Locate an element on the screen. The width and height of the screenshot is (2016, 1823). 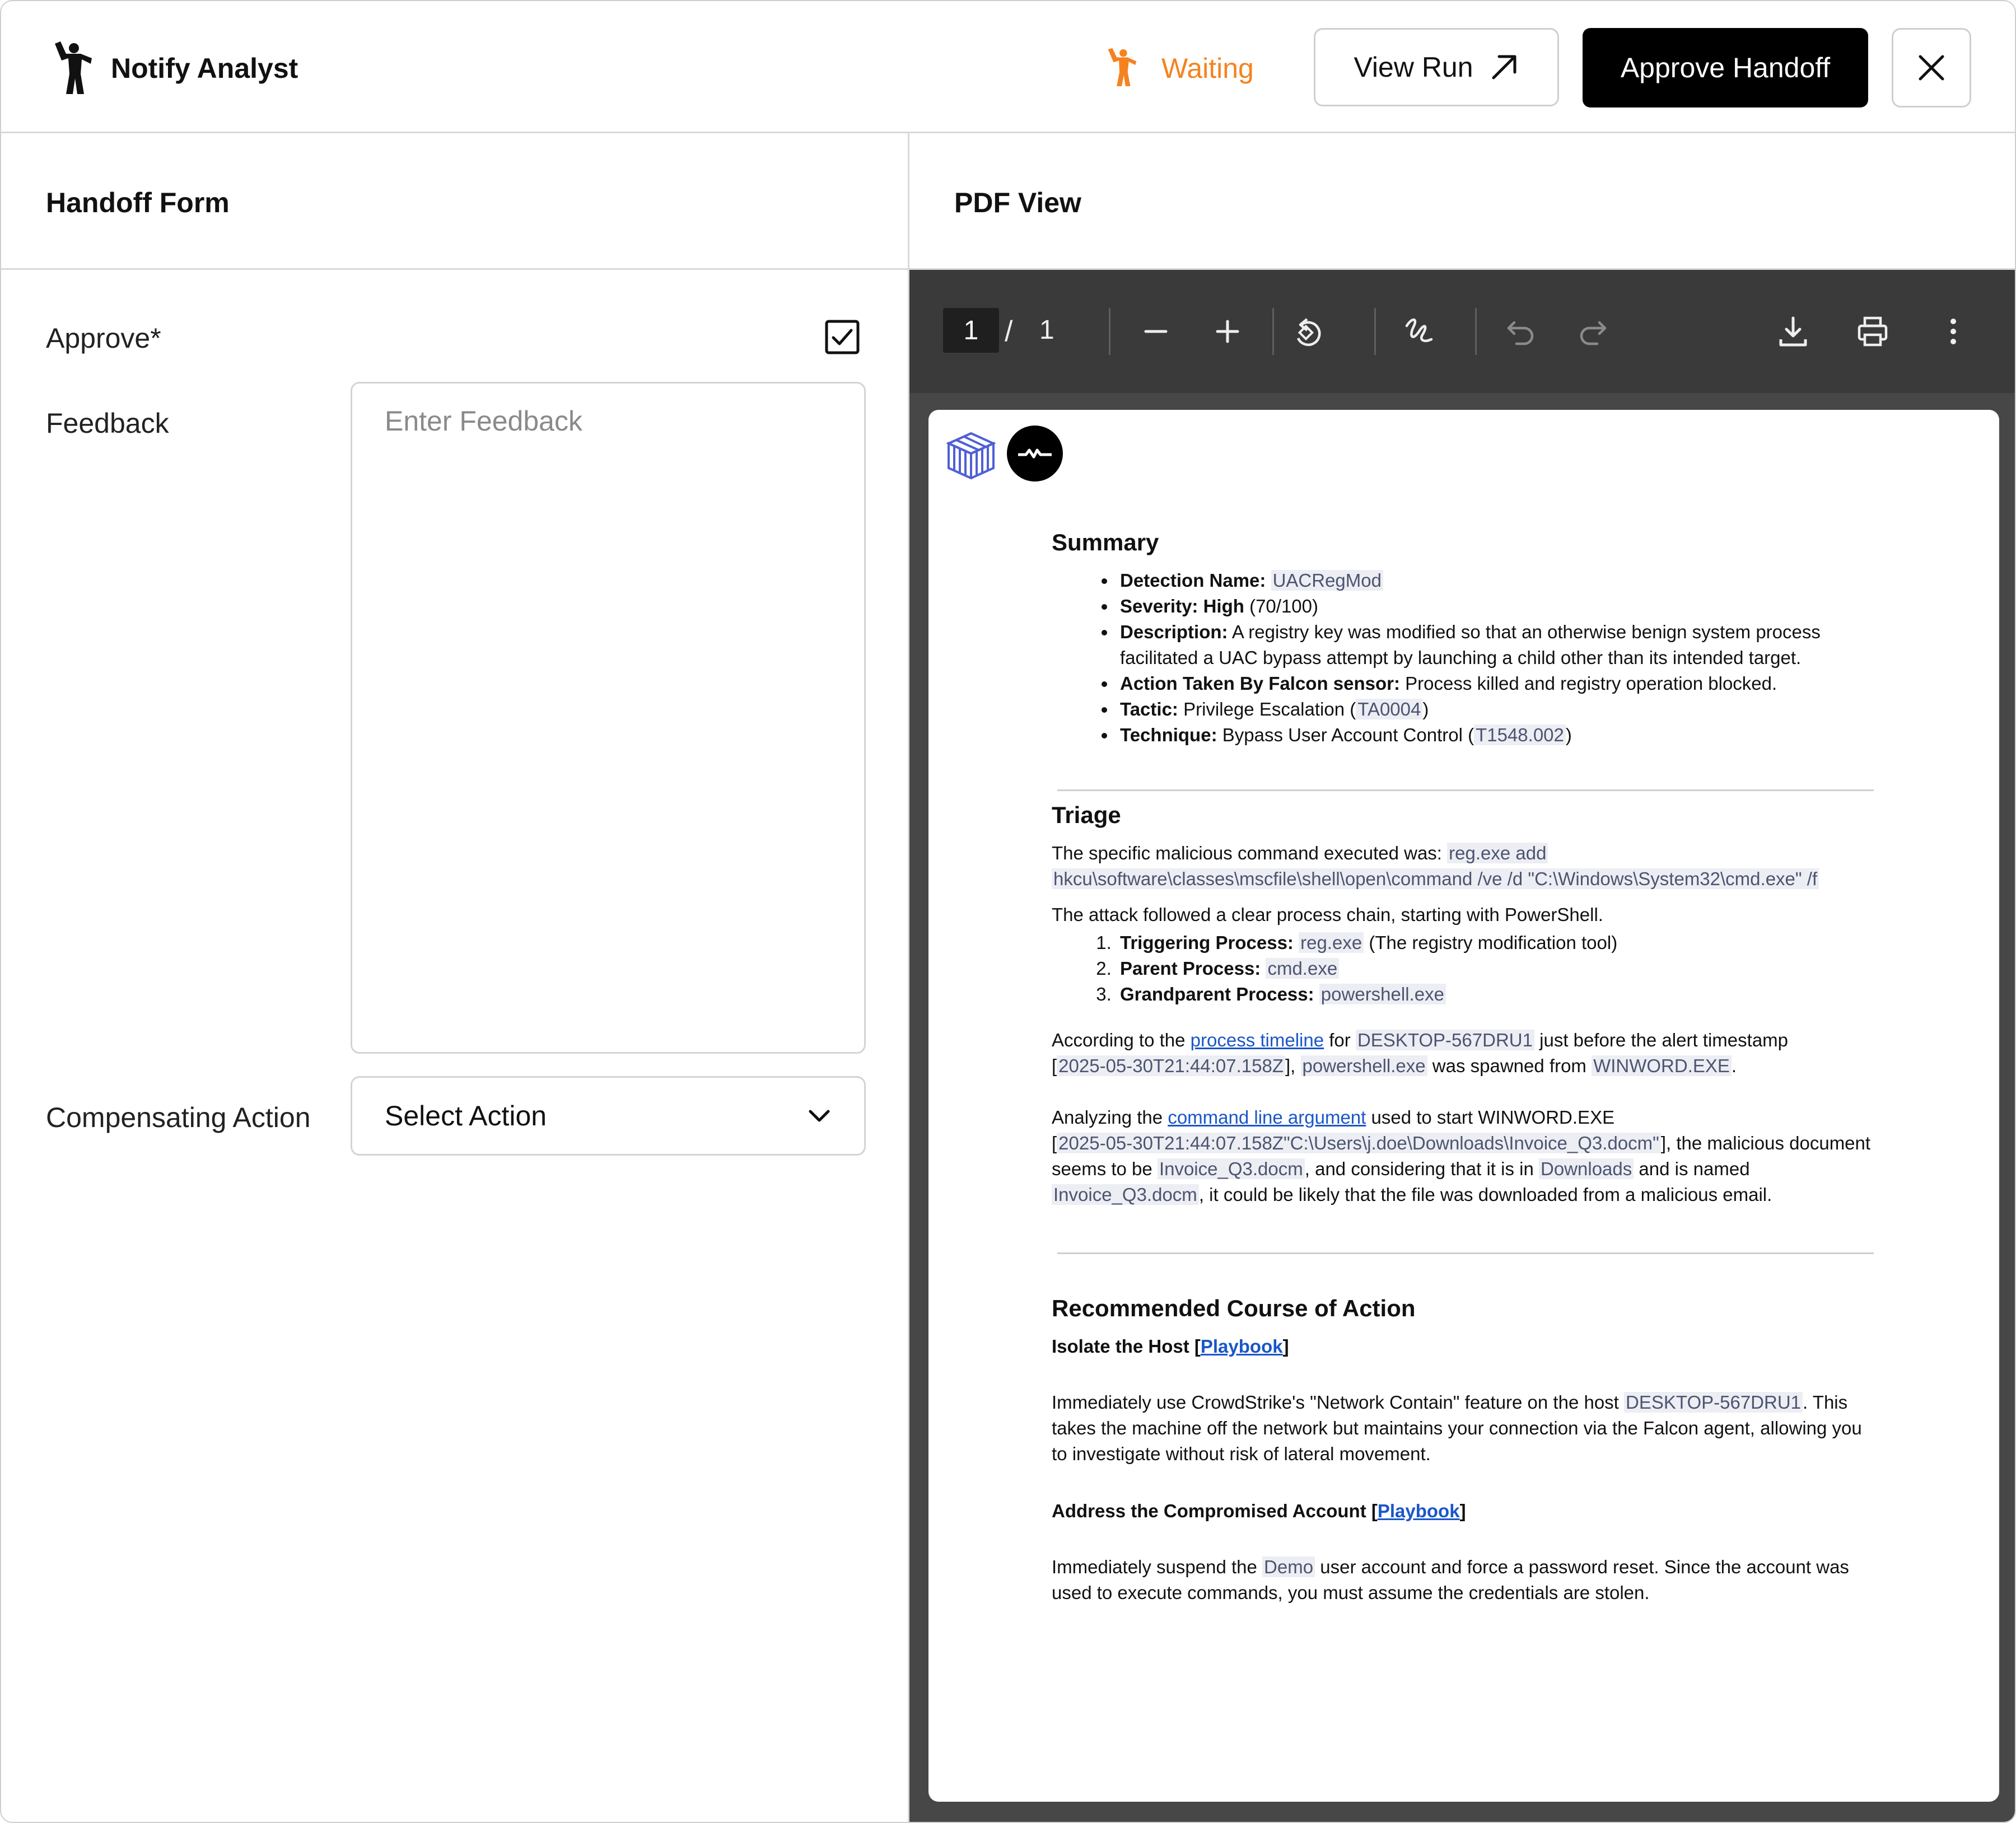
redo-icon is located at coordinates (1593, 331).